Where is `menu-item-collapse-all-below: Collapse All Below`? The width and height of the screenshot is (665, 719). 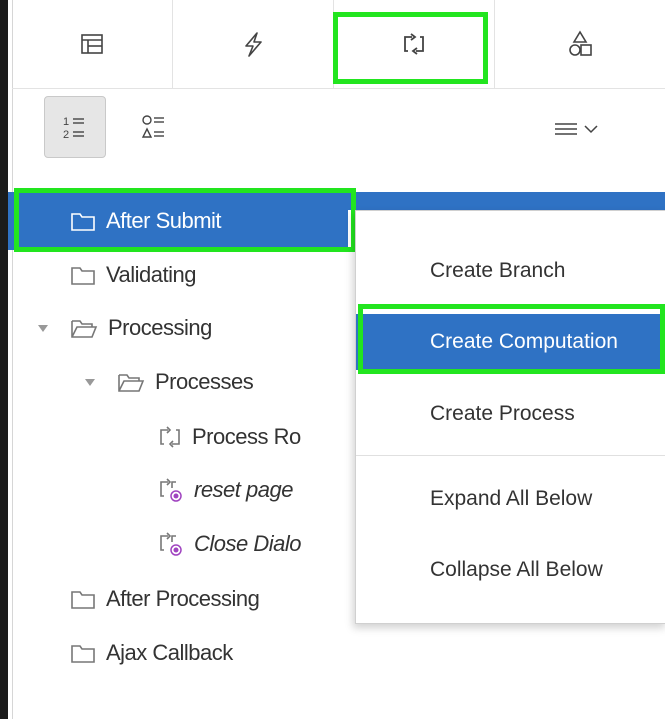 menu-item-collapse-all-below: Collapse All Below is located at coordinates (510, 570).